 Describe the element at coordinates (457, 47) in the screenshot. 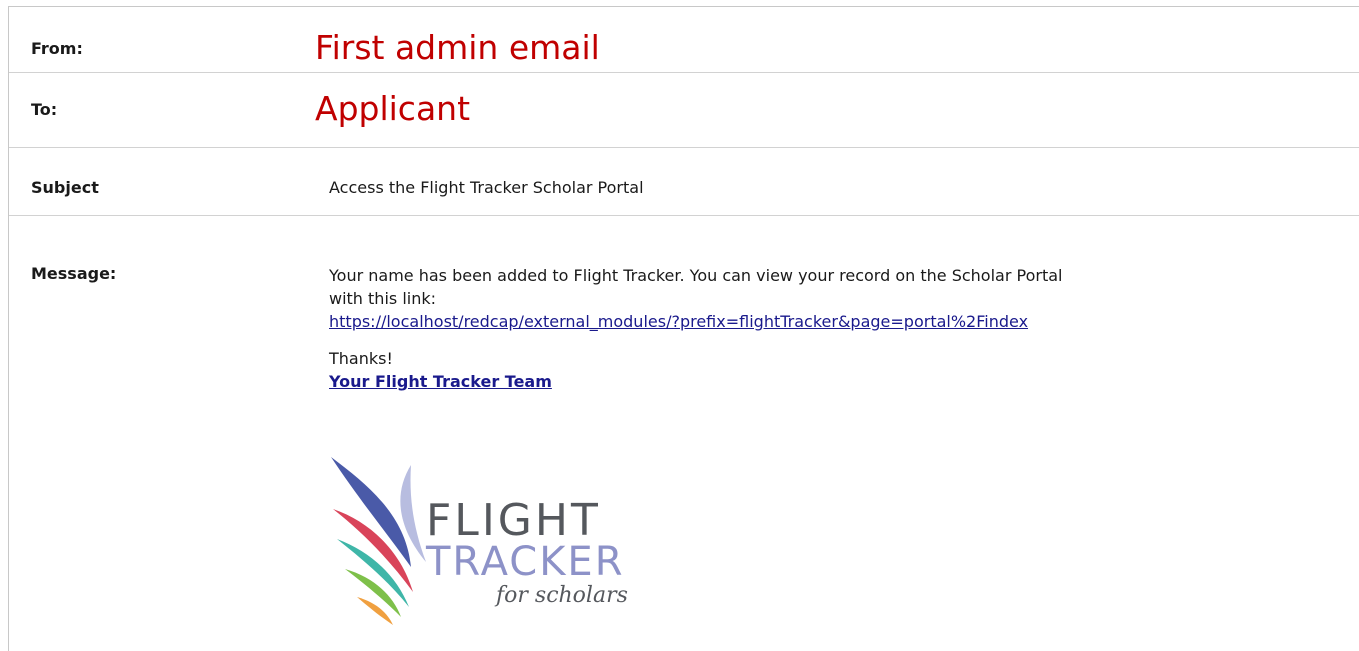

I see `from-annotation: First admin email` at that location.